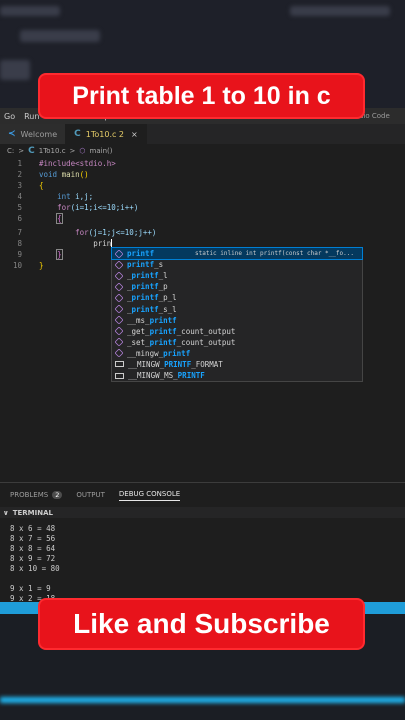 Image resolution: width=405 pixels, height=720 pixels. I want to click on tab-debug-console: DEBUG CONSOLE, so click(149, 495).